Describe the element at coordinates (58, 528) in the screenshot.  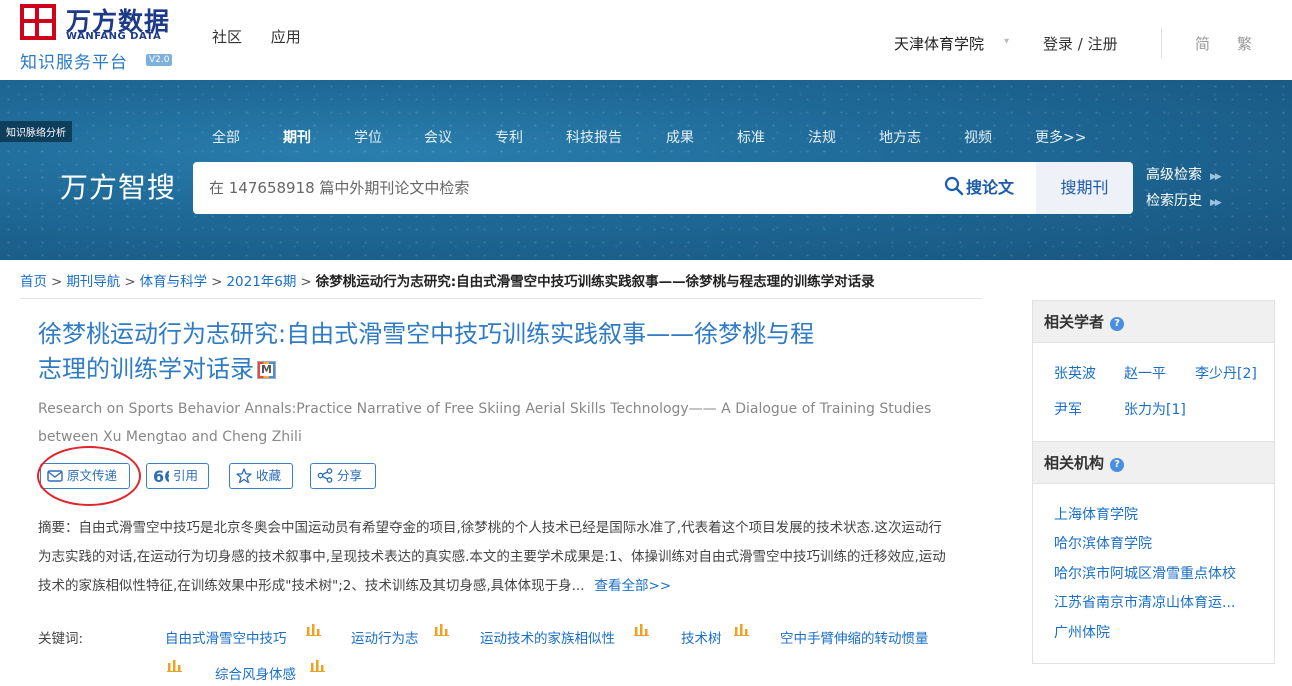
I see `abstract-label: 摘要：` at that location.